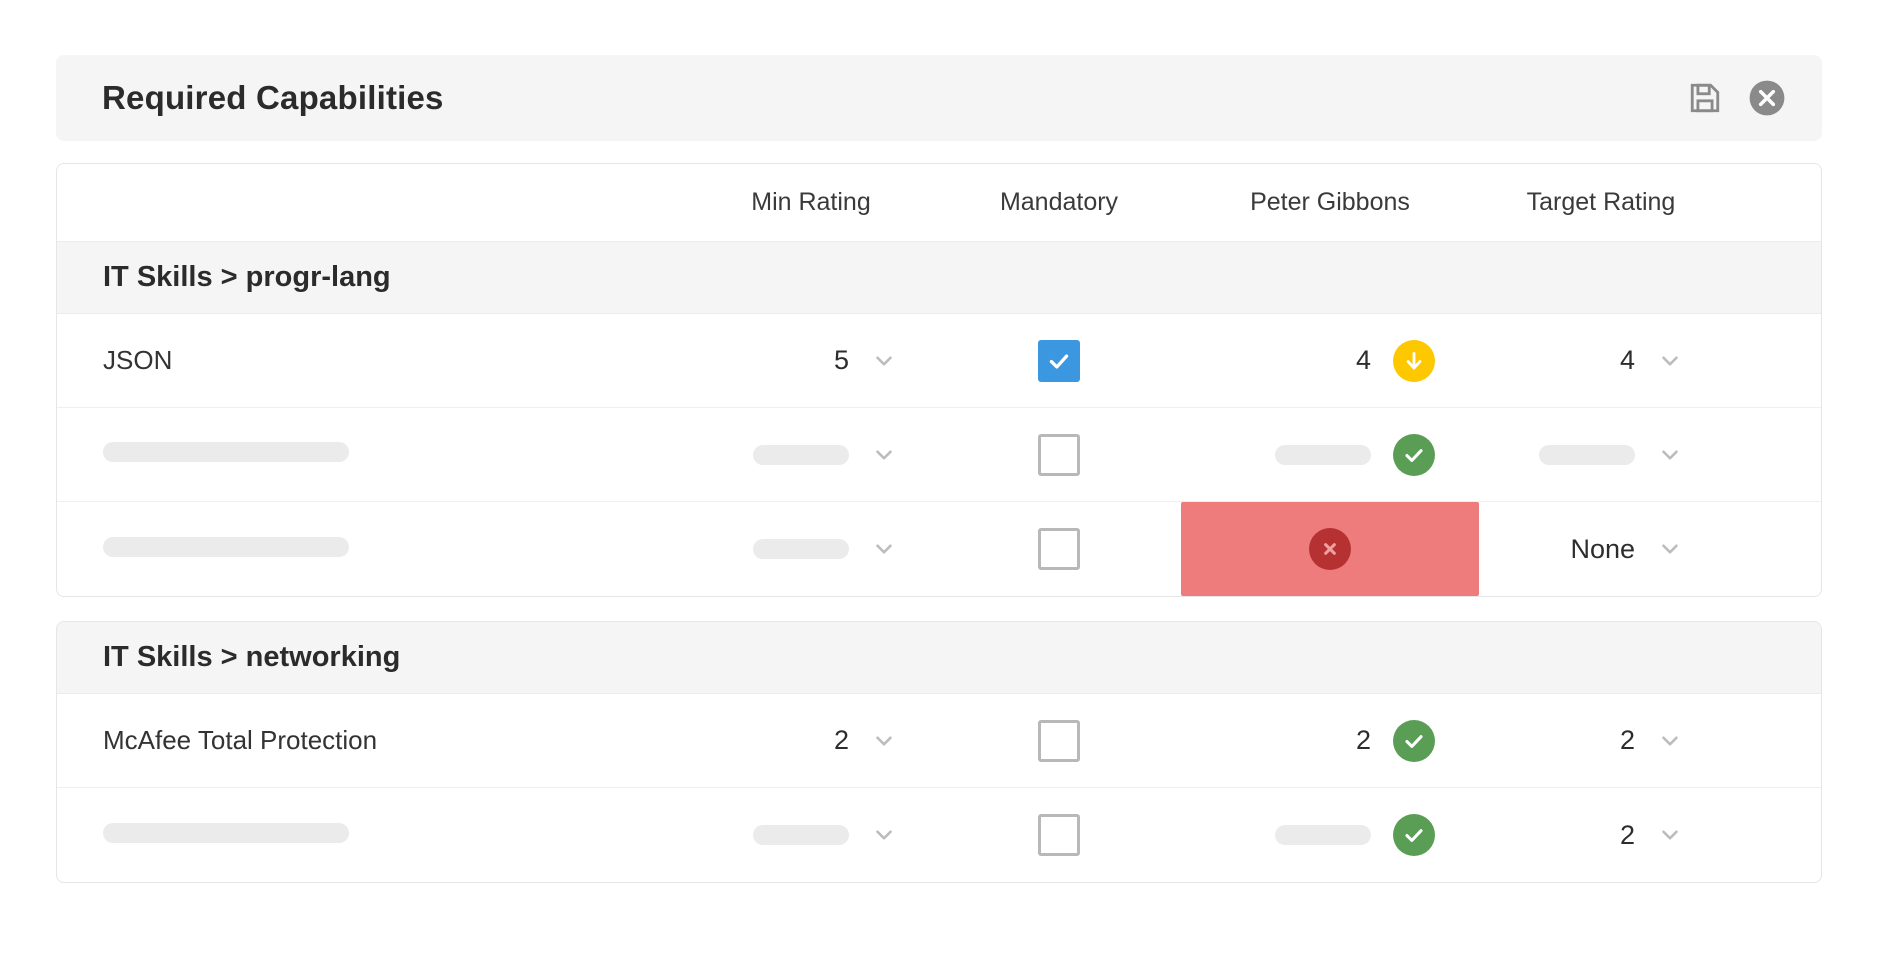 The height and width of the screenshot is (975, 1878). What do you see at coordinates (1601, 202) in the screenshot?
I see `column-header-target-rating: Target Rating` at bounding box center [1601, 202].